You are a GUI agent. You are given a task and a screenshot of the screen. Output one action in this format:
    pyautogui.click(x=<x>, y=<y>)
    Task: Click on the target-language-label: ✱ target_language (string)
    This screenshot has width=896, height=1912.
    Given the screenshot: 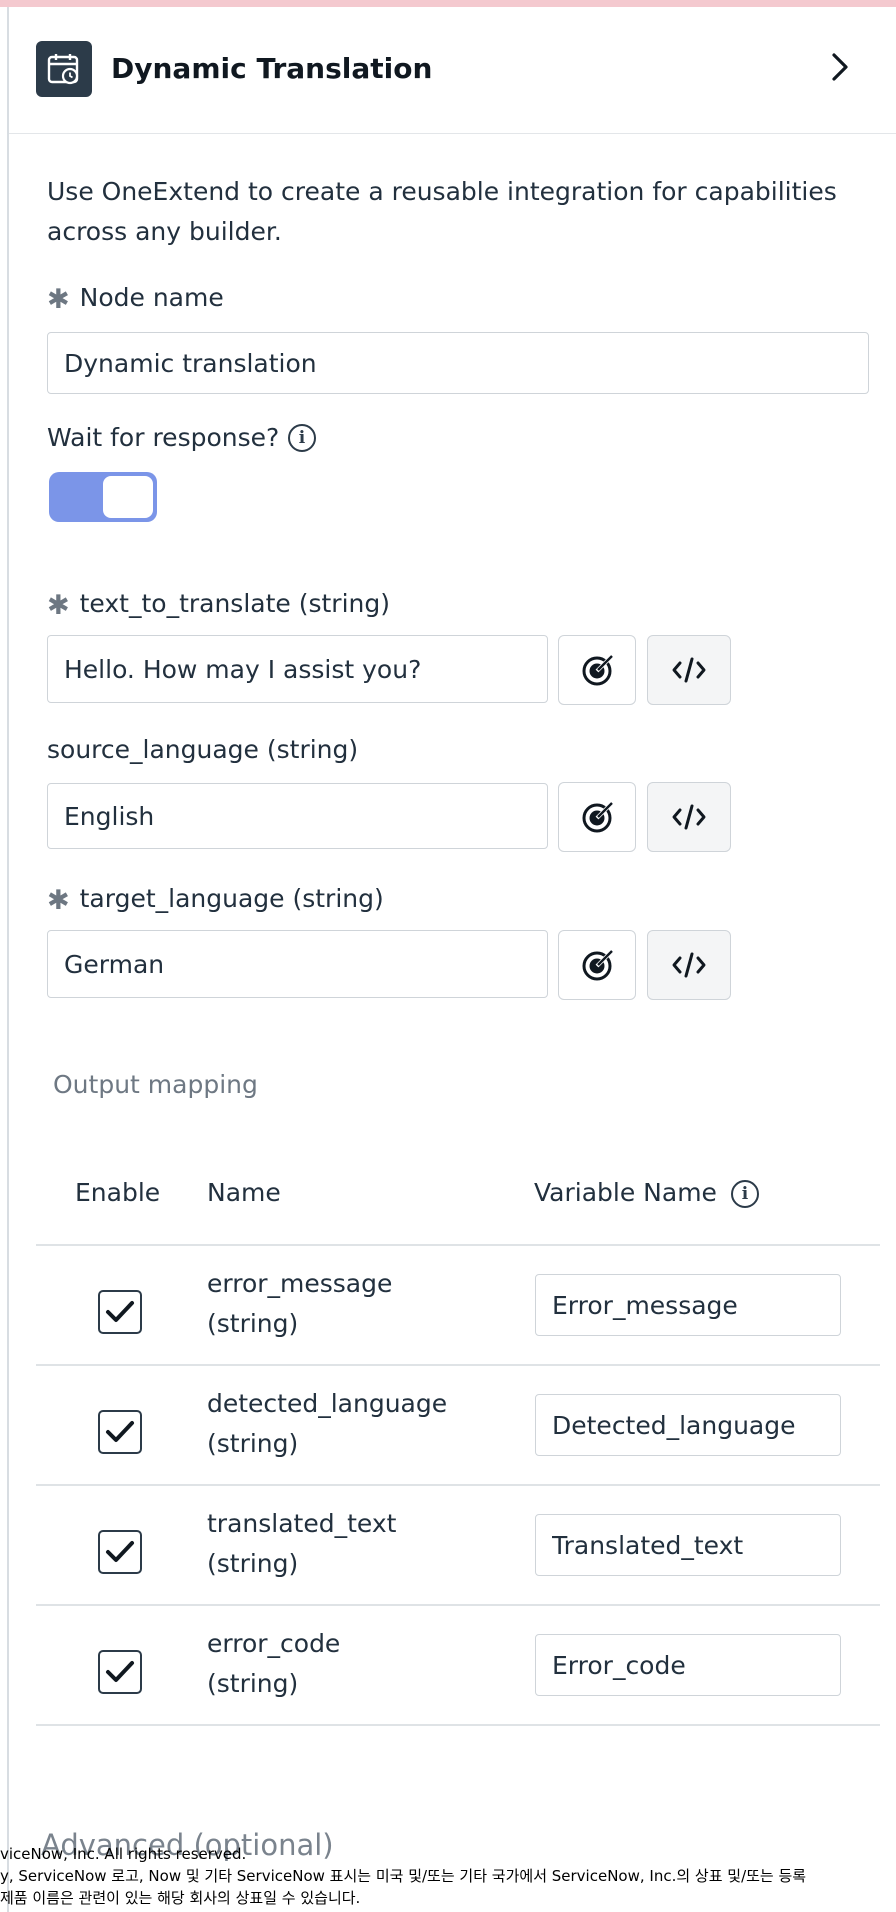 What is the action you would take?
    pyautogui.click(x=215, y=900)
    